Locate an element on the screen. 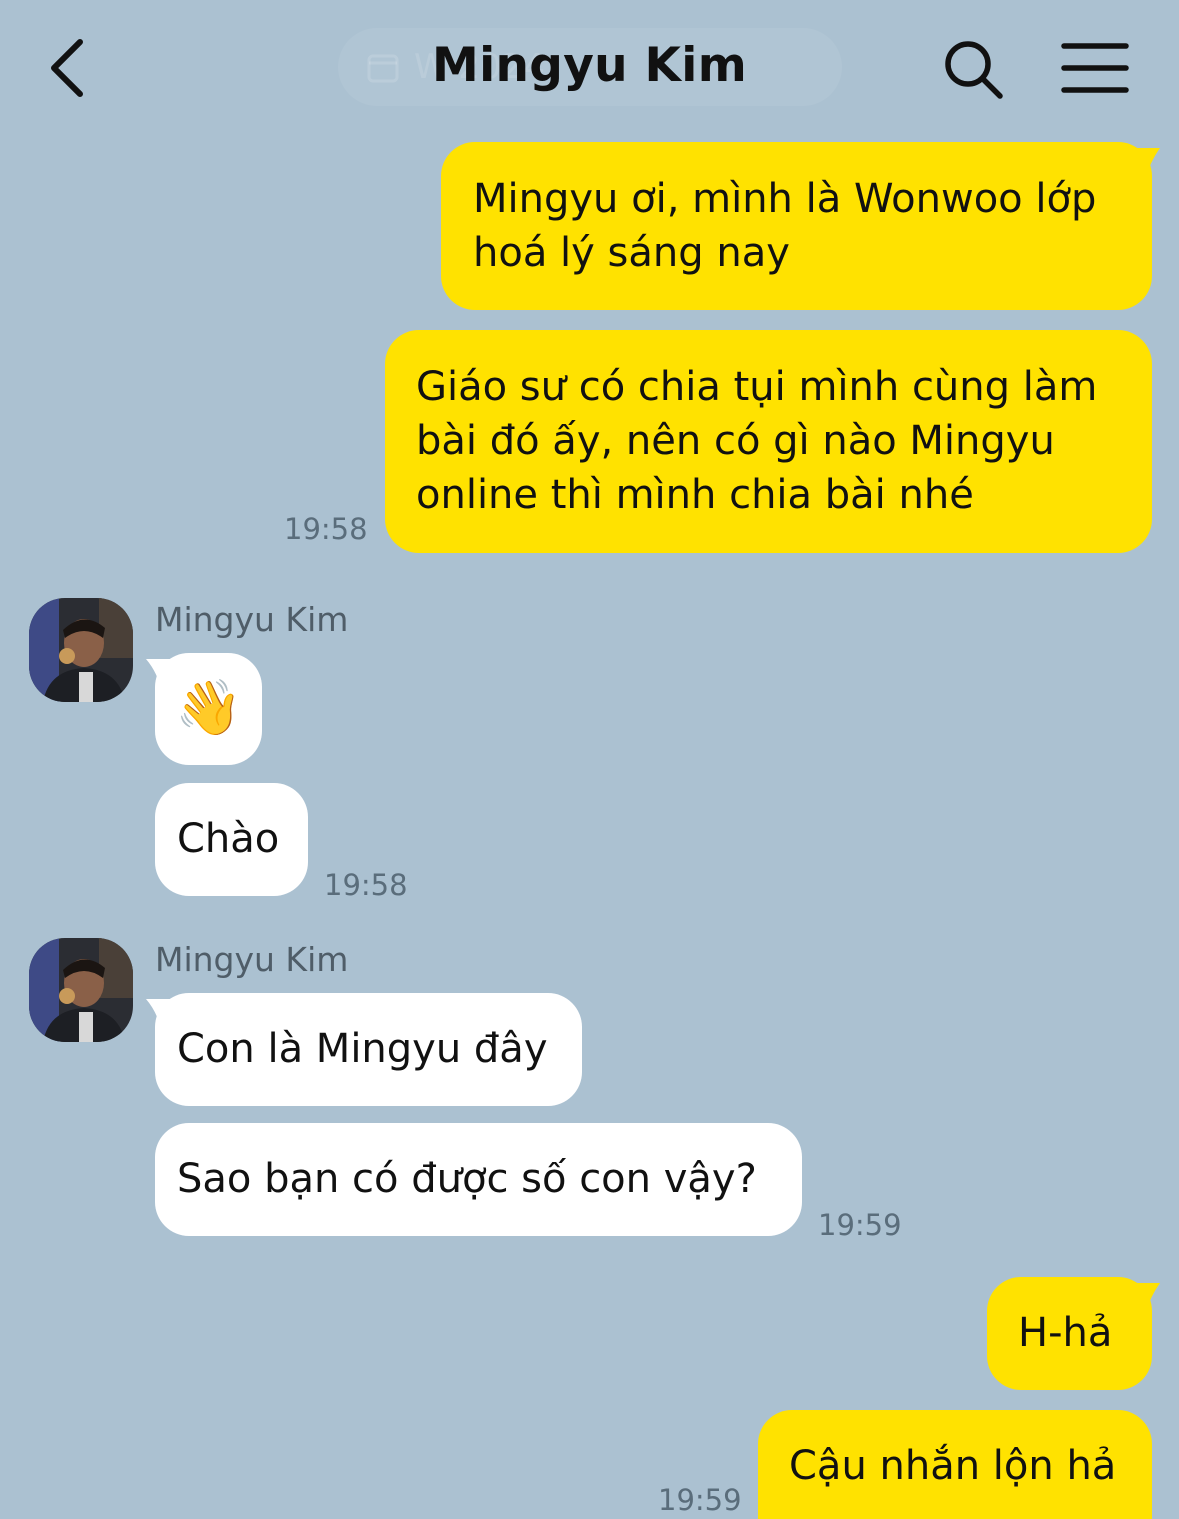 The image size is (1179, 1519). calendar-icon is located at coordinates (383, 68).